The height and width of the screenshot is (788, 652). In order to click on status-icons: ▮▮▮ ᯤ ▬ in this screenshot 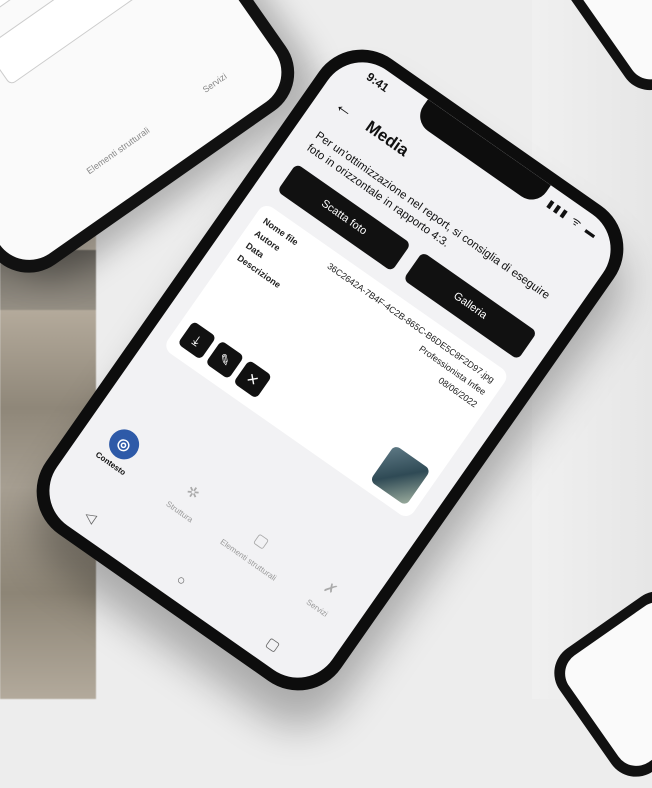, I will do `click(572, 219)`.